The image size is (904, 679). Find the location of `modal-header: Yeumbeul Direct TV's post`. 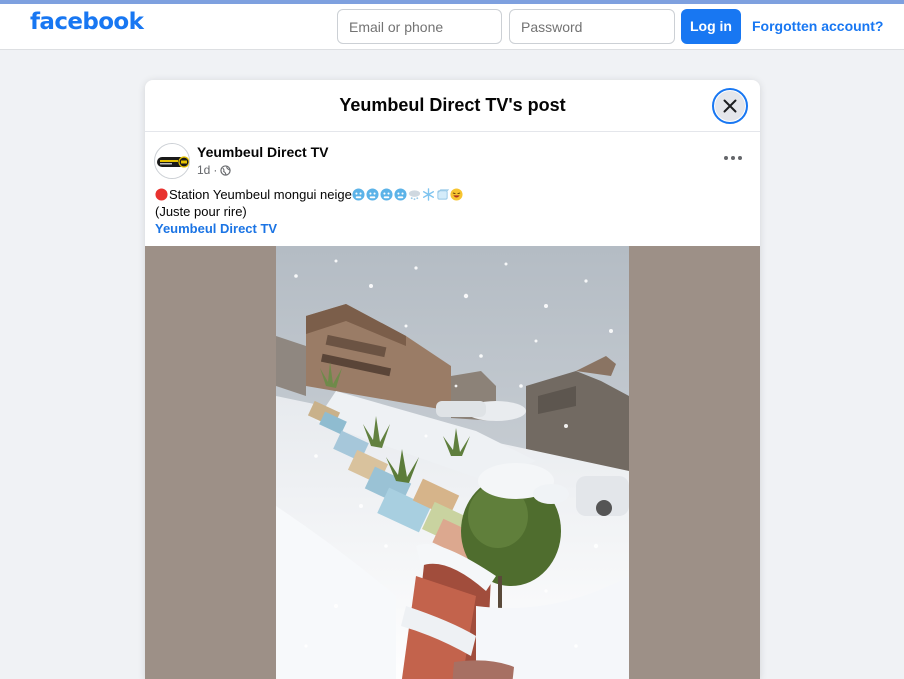

modal-header: Yeumbeul Direct TV's post is located at coordinates (452, 106).